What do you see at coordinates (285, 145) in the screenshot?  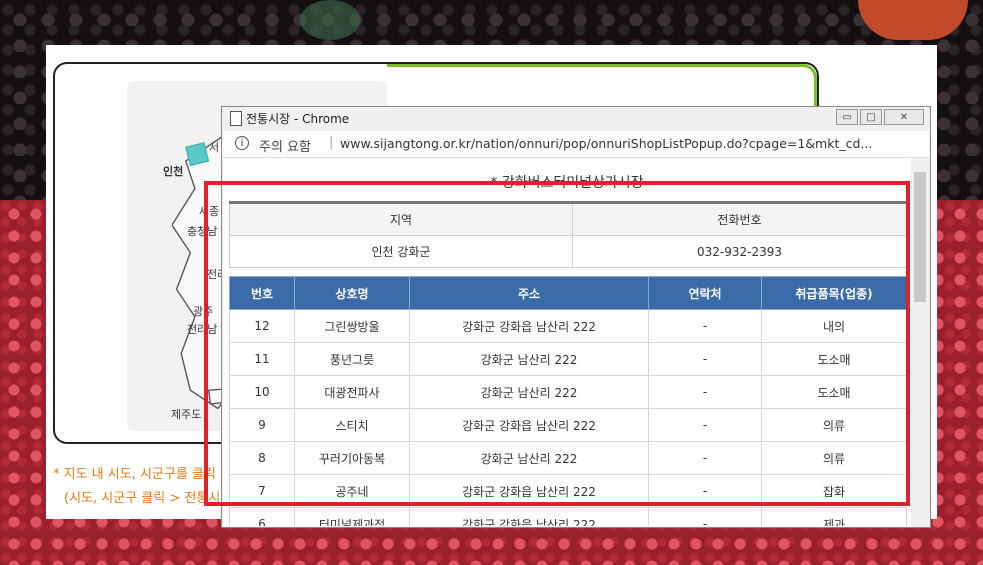 I see `security-warning: 주의 요함` at bounding box center [285, 145].